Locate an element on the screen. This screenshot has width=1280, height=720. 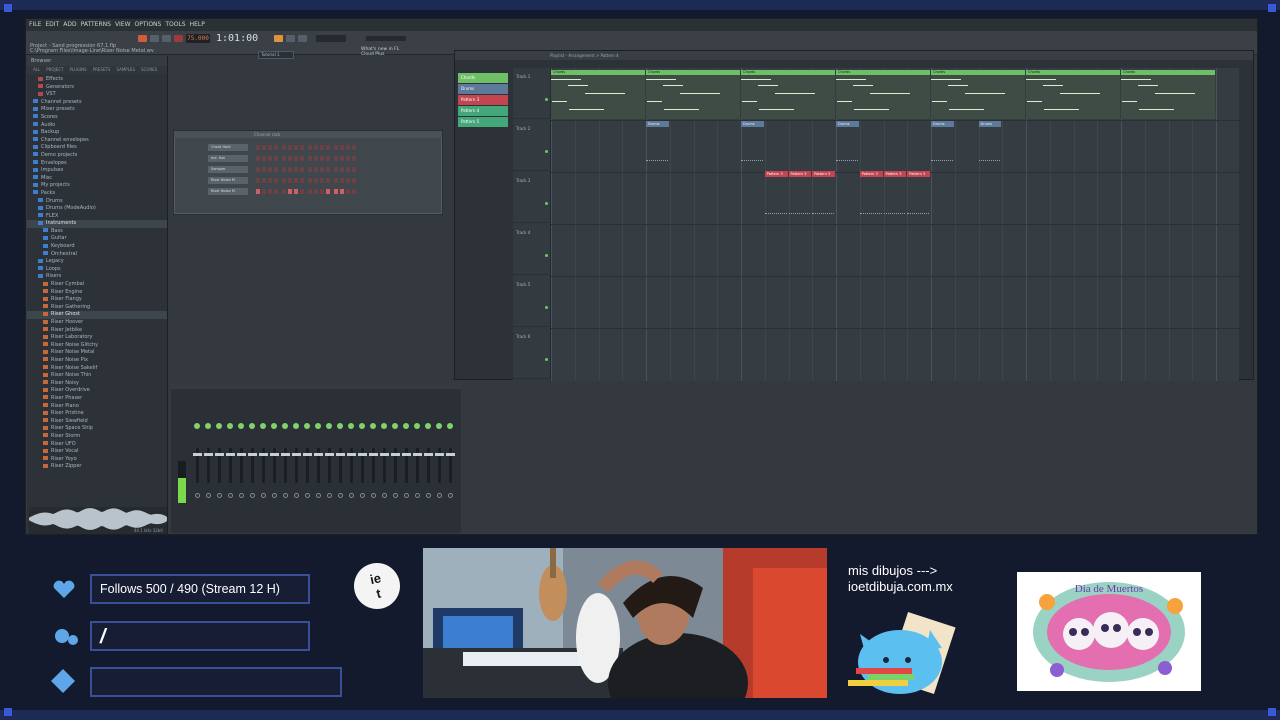
browser-item: Drums is located at coordinates (97, 202).